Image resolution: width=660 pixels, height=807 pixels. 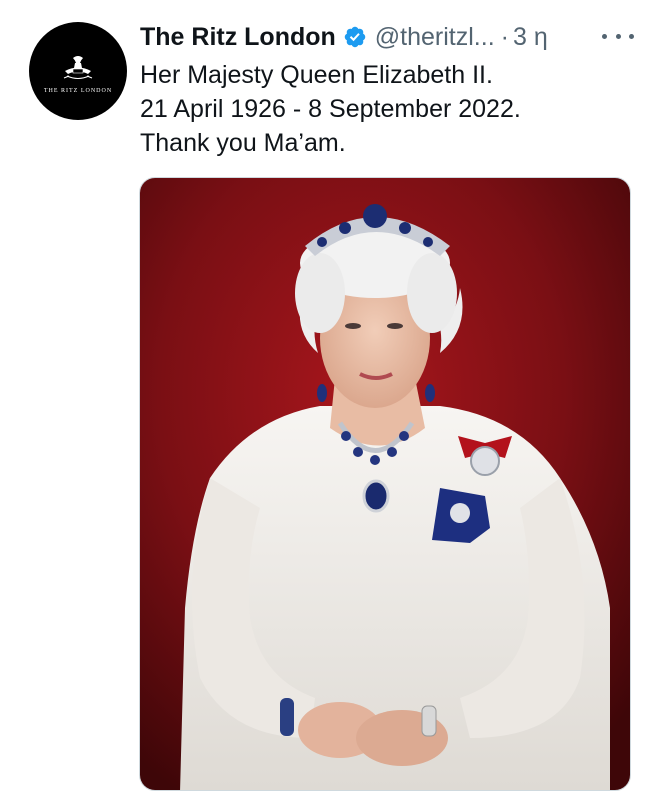 I want to click on more-options-icon, so click(x=618, y=36).